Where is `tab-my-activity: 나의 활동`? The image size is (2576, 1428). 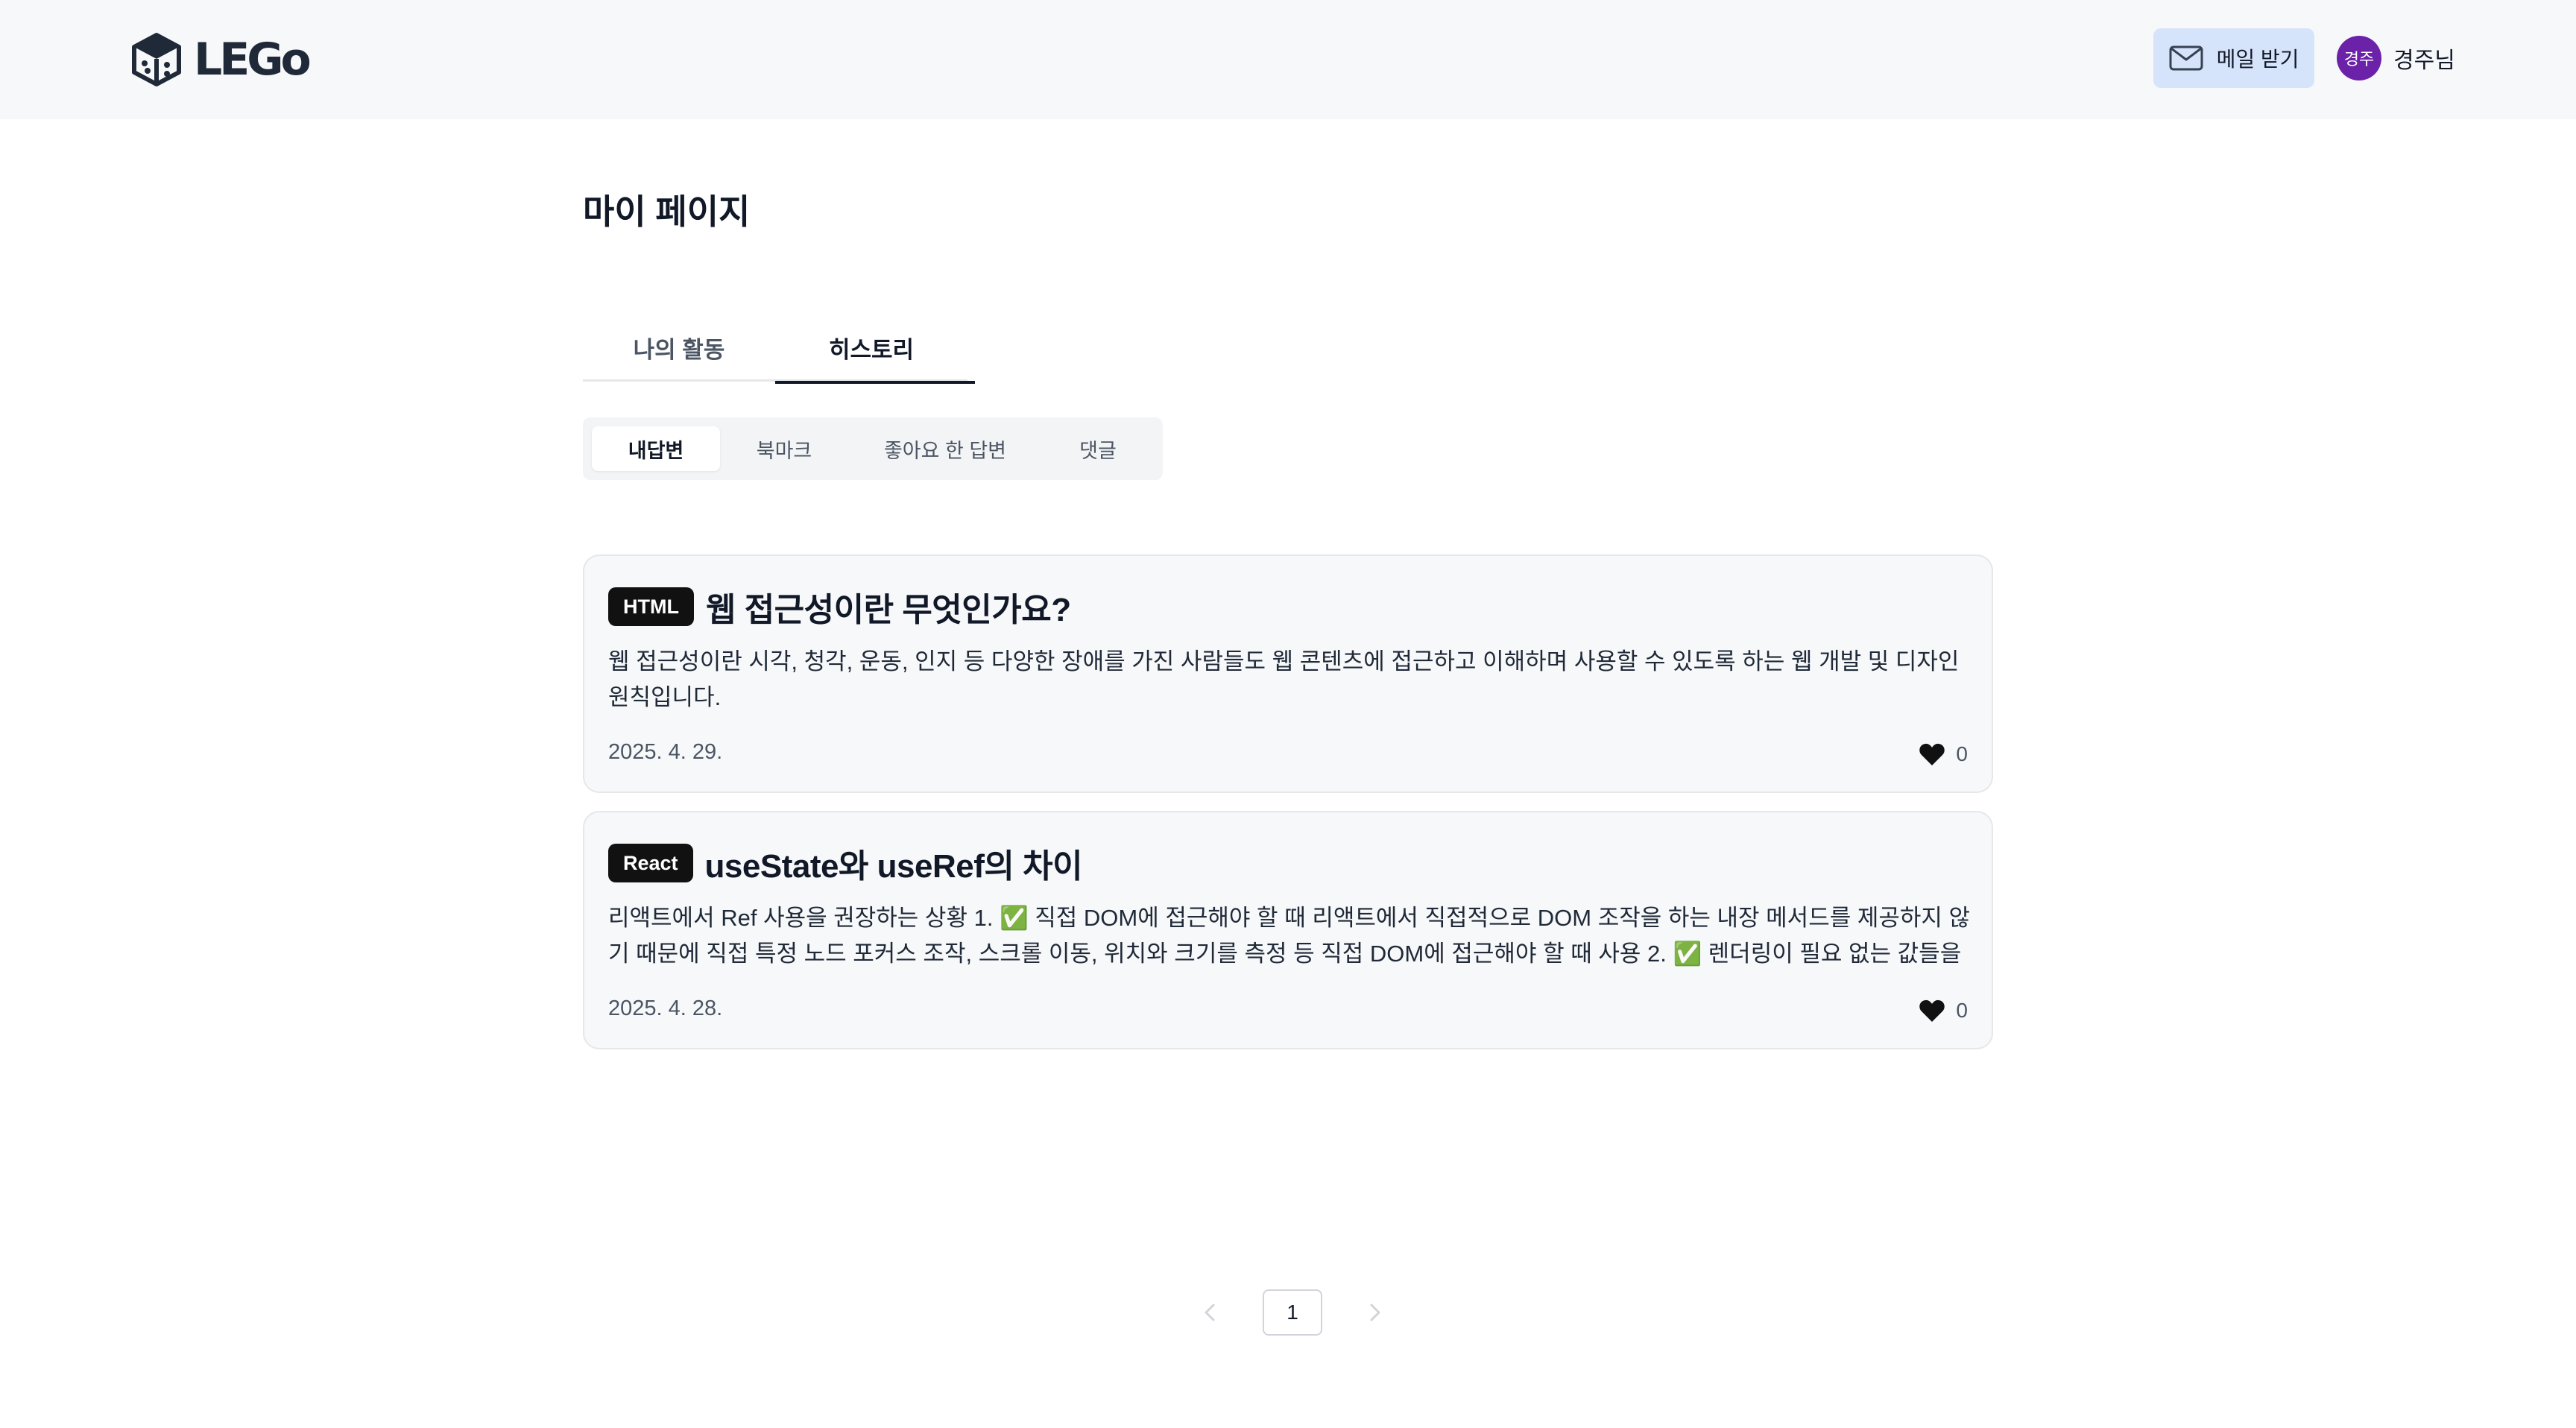 tab-my-activity: 나의 활동 is located at coordinates (679, 347).